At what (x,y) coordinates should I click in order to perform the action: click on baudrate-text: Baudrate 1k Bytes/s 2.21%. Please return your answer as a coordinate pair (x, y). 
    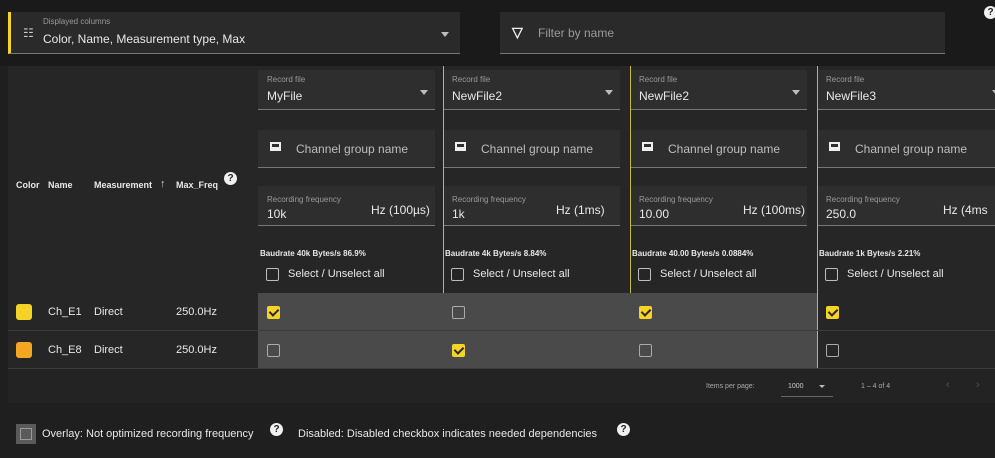
    Looking at the image, I should click on (870, 253).